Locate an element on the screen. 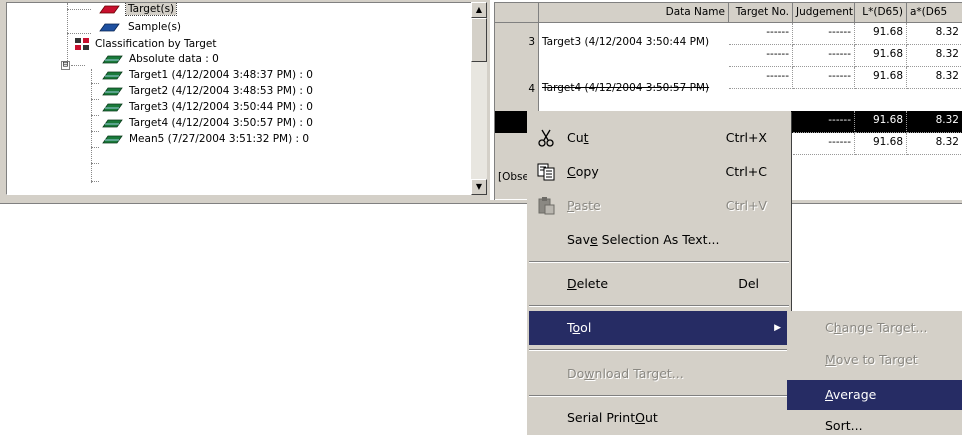 This screenshot has height=435, width=962. cell-data-name: Target3 (4/12/2004 3:50:44 PM) is located at coordinates (634, 43).